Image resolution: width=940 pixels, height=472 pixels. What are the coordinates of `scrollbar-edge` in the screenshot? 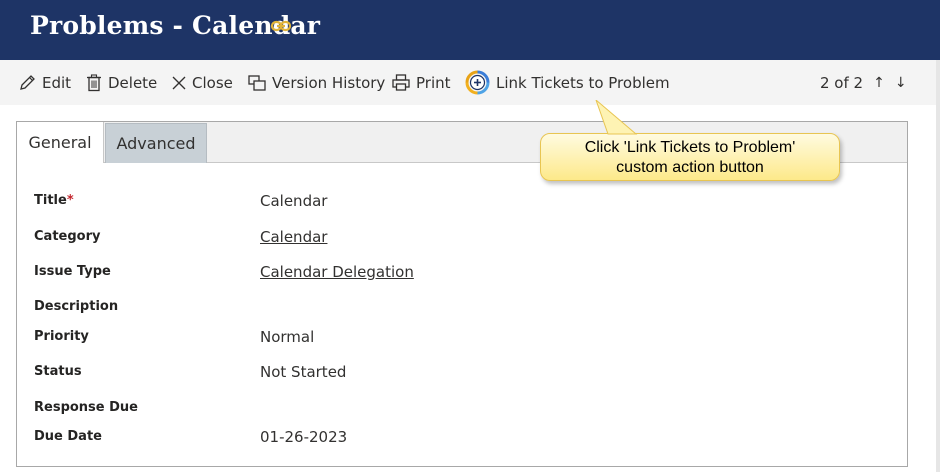 It's located at (938, 266).